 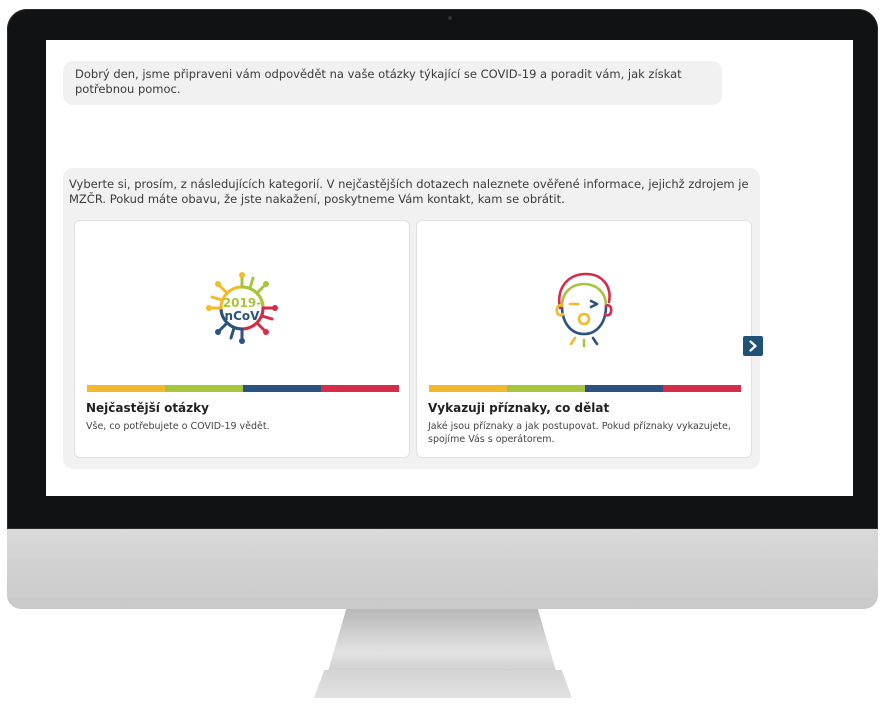 What do you see at coordinates (443, 684) in the screenshot?
I see `monitor-stand-base` at bounding box center [443, 684].